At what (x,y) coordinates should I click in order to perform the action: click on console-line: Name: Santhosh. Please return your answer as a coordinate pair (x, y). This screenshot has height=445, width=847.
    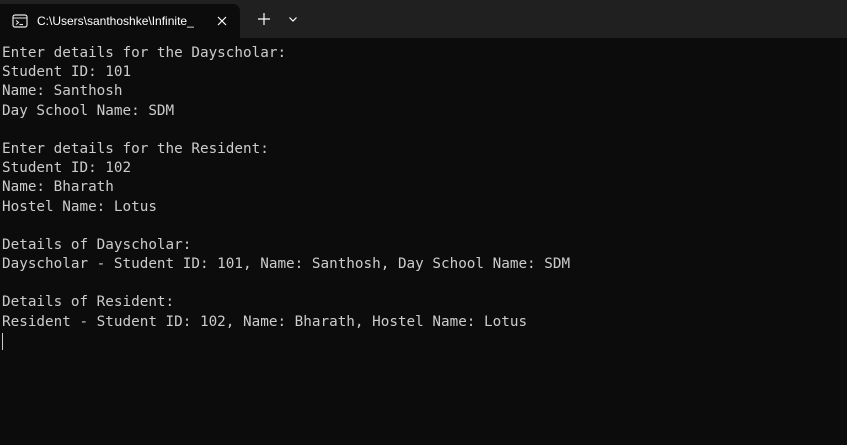
    Looking at the image, I should click on (62, 91).